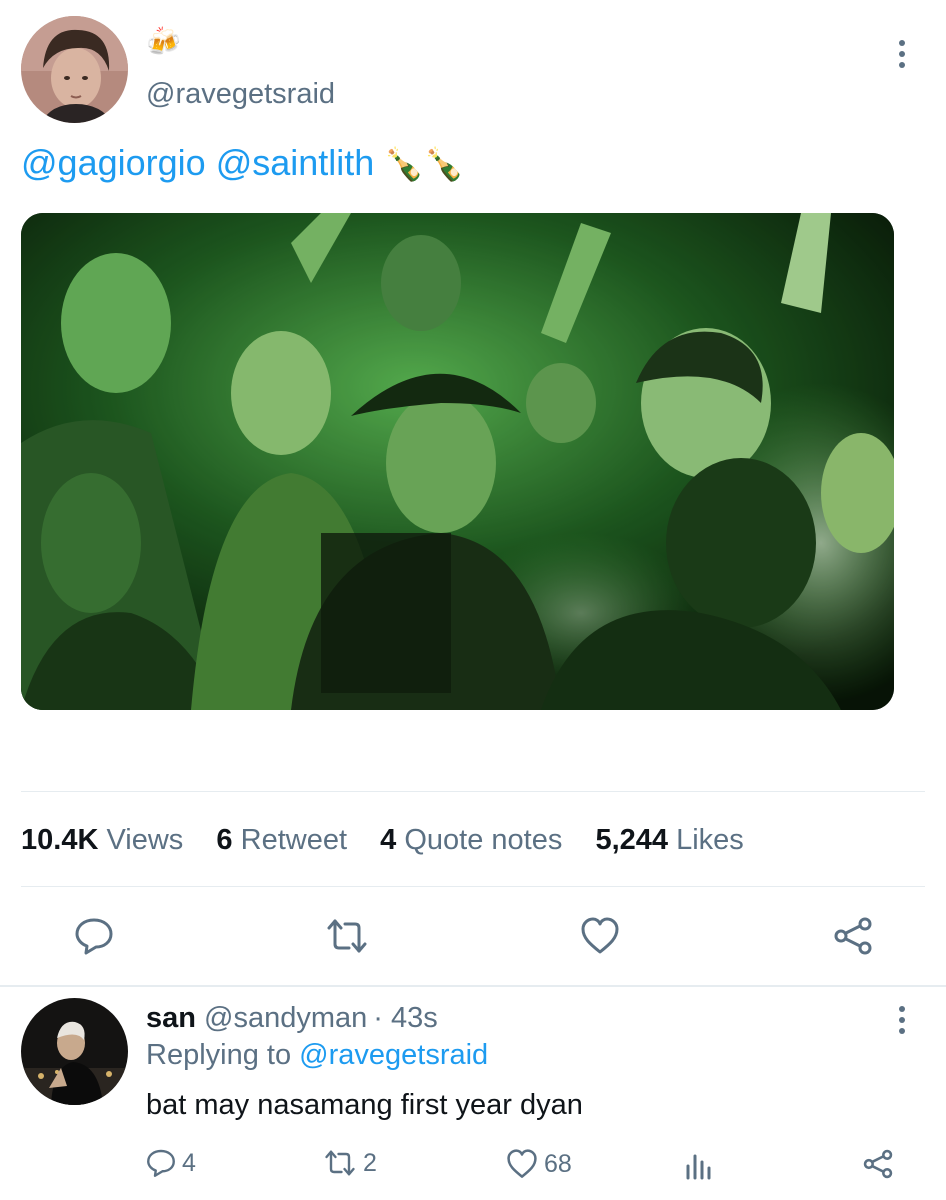  Describe the element at coordinates (424, 164) in the screenshot. I see `bottle-emoji: 🍾🍾` at that location.